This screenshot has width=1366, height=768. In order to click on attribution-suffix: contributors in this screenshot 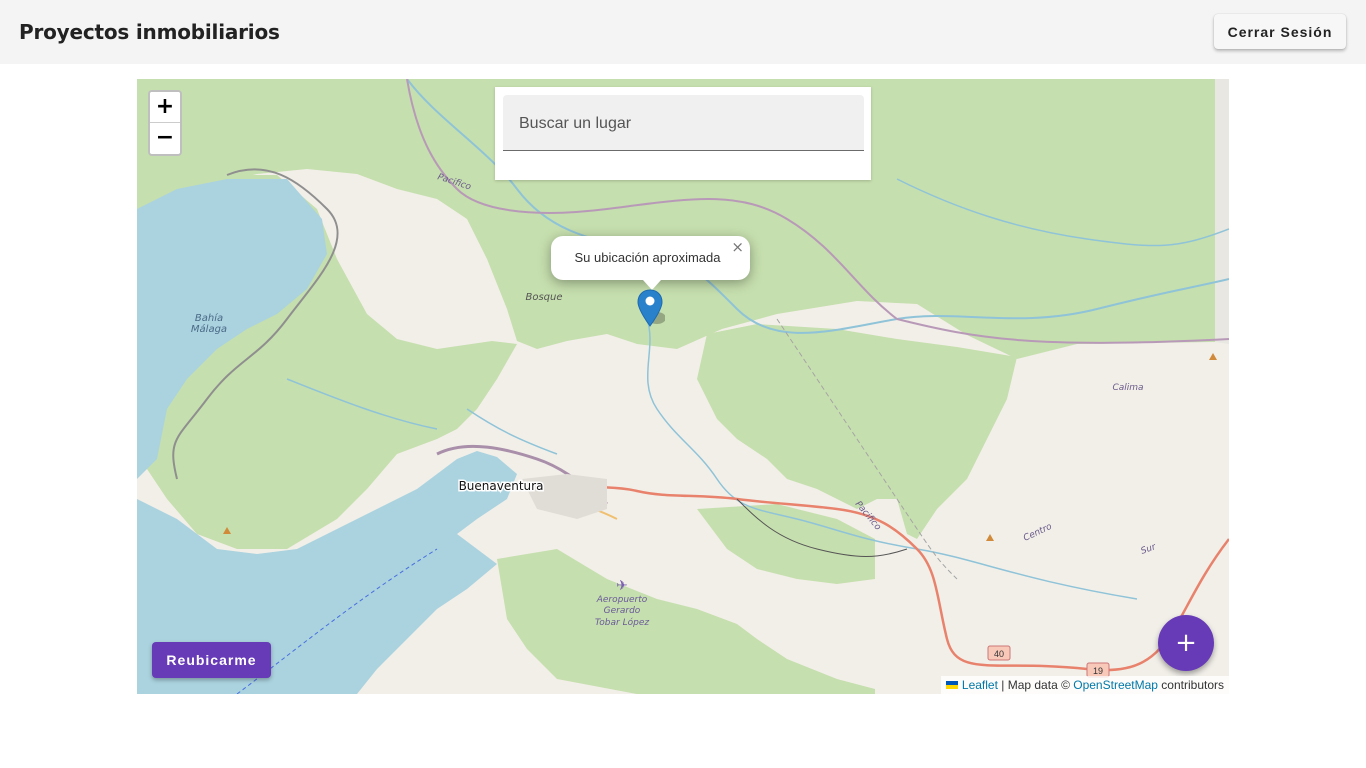, I will do `click(1190, 685)`.